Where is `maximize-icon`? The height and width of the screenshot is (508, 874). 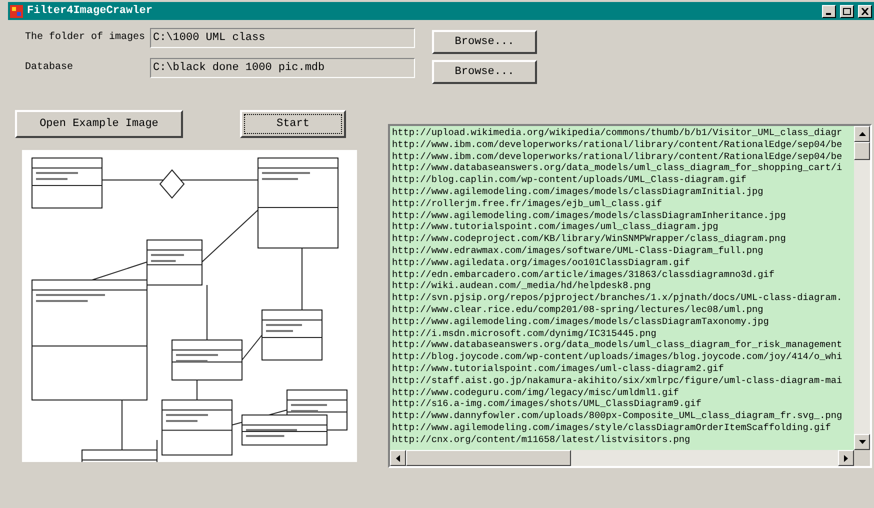 maximize-icon is located at coordinates (847, 11).